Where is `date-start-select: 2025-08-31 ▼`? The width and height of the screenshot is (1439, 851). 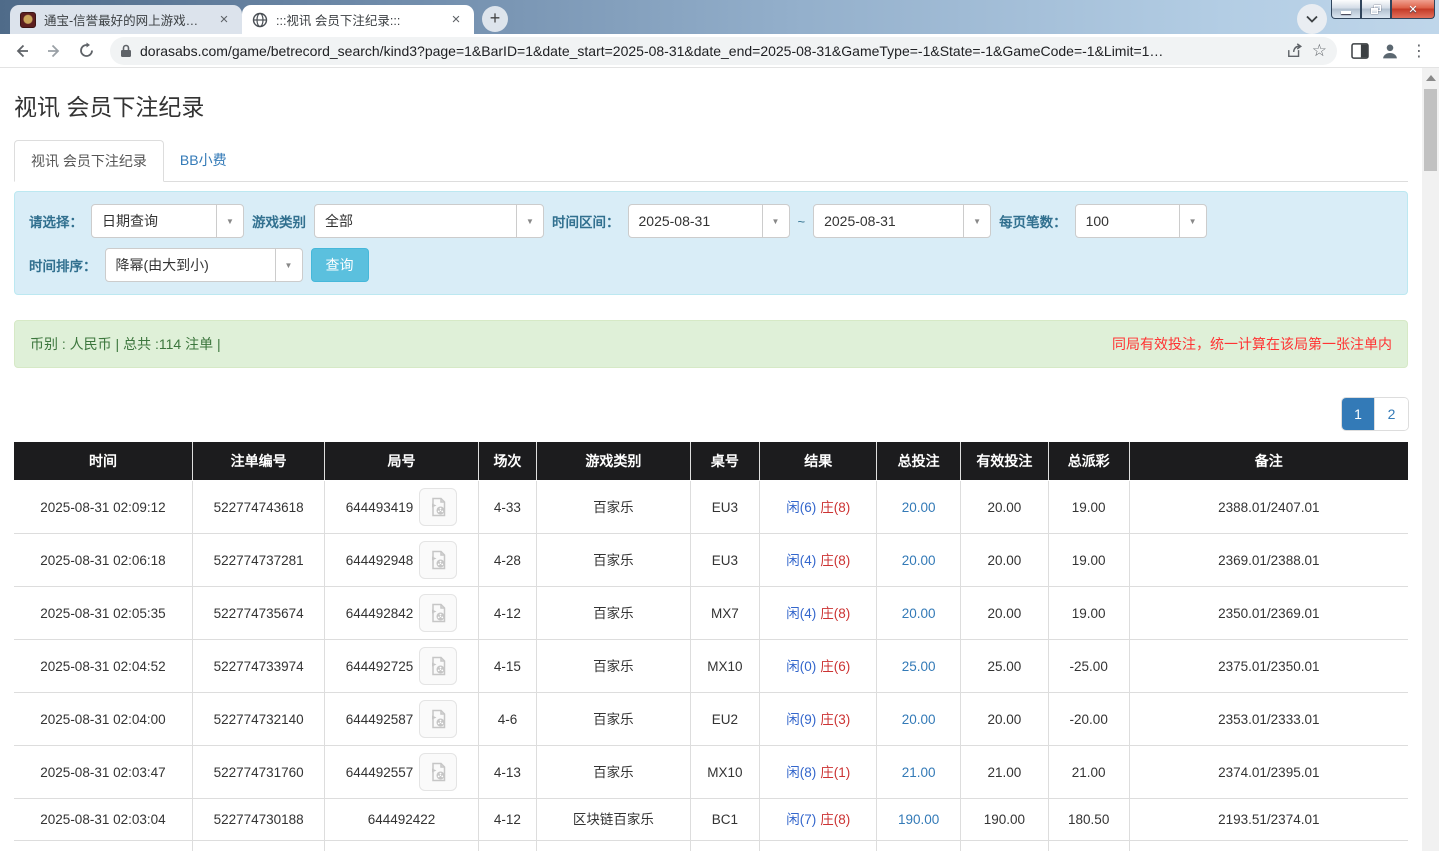 date-start-select: 2025-08-31 ▼ is located at coordinates (708, 221).